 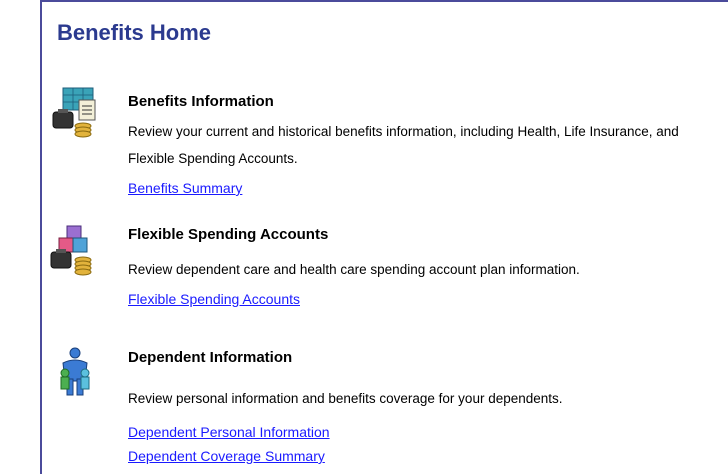 I want to click on dependent-personal-information-link: Dependent Personal Information, so click(x=229, y=432).